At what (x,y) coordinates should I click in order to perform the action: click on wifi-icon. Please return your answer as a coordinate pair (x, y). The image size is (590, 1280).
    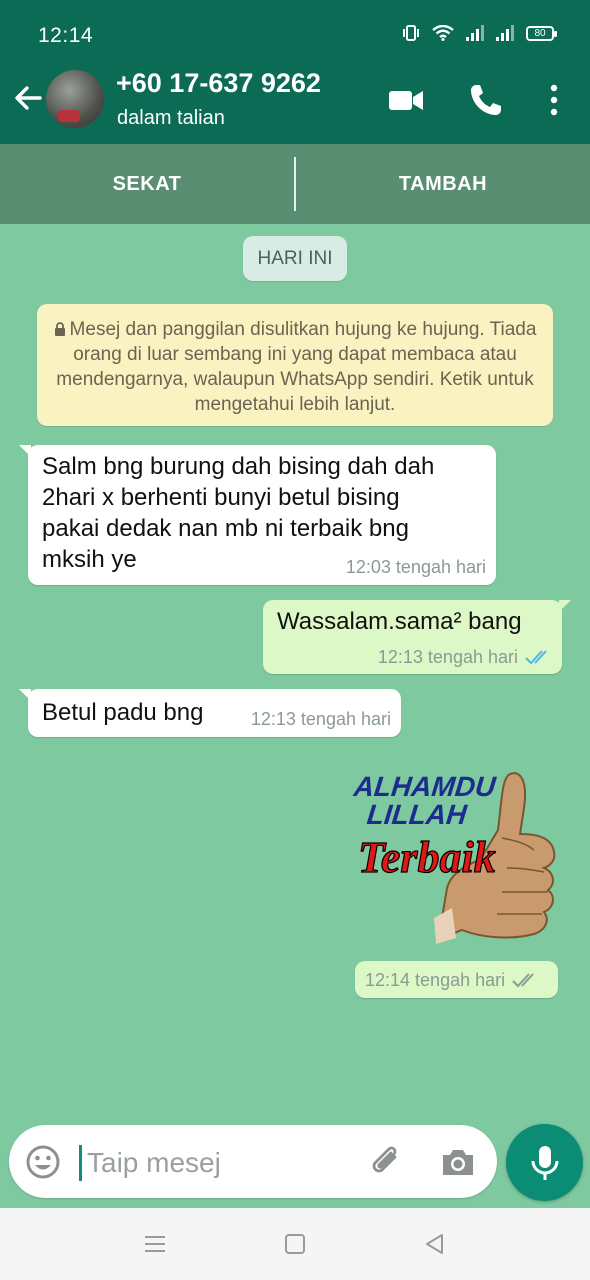
    Looking at the image, I should click on (443, 33).